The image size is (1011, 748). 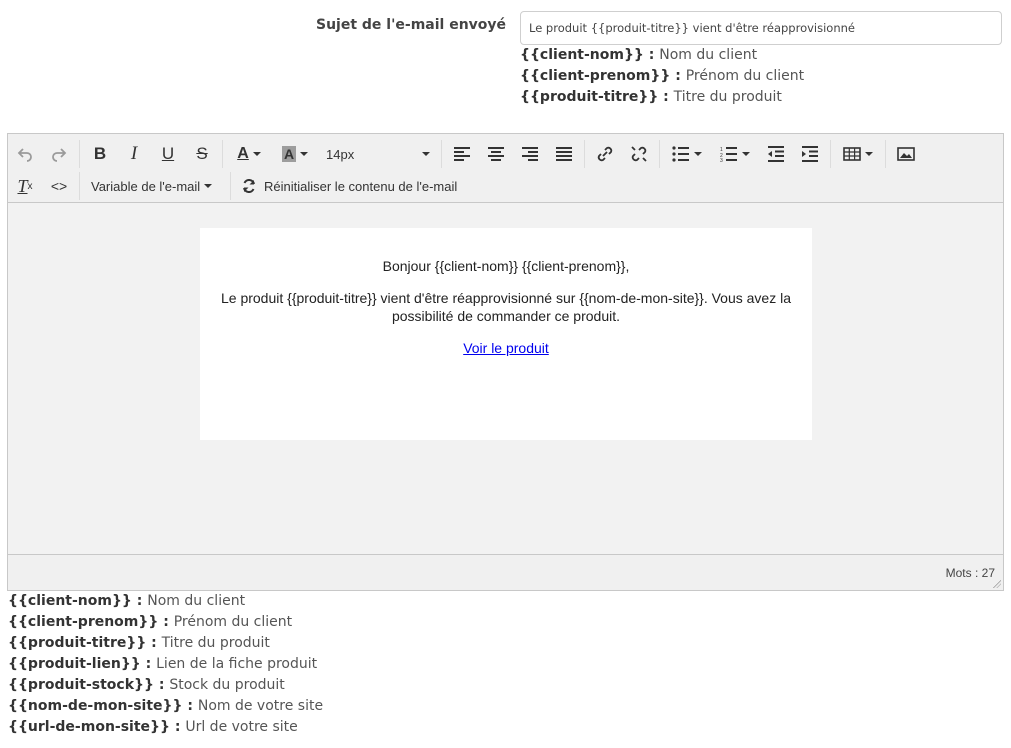 What do you see at coordinates (25, 154) in the screenshot?
I see `undo-icon` at bounding box center [25, 154].